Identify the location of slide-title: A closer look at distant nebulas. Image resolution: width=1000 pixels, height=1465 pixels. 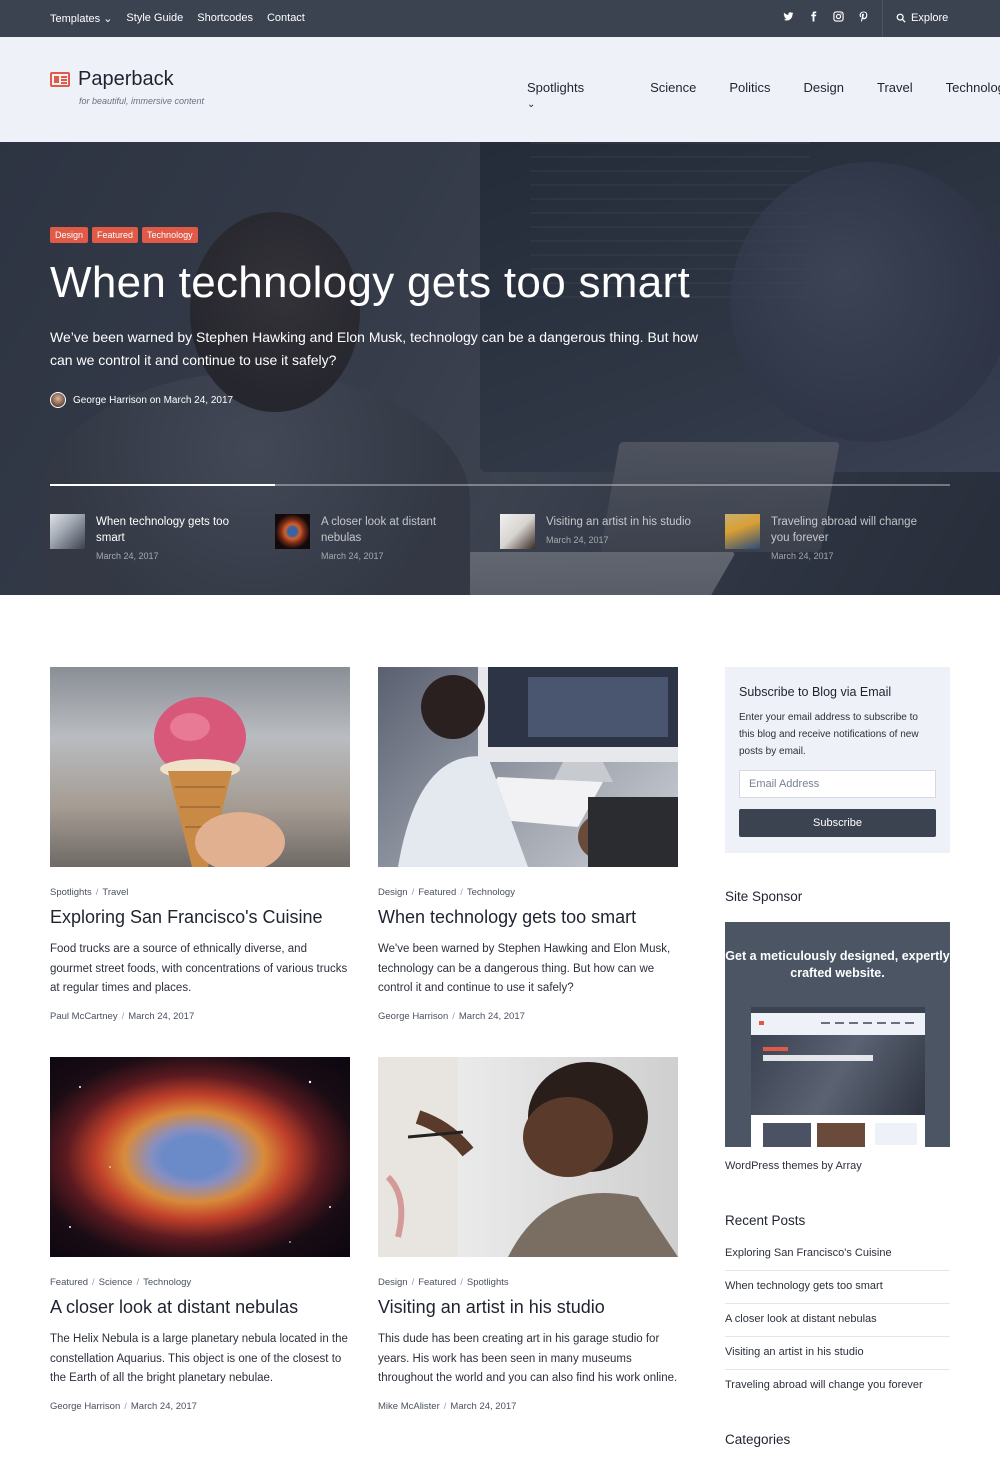
(379, 530).